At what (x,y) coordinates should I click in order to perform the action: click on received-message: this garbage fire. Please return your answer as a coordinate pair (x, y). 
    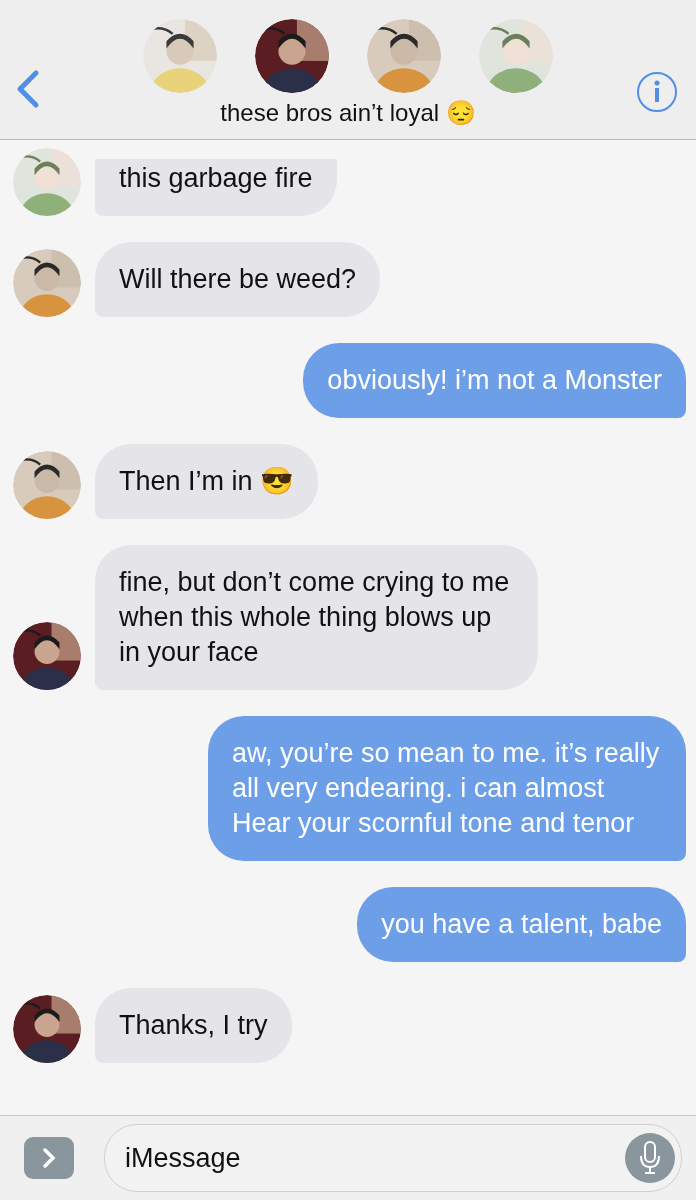
    Looking at the image, I should click on (216, 187).